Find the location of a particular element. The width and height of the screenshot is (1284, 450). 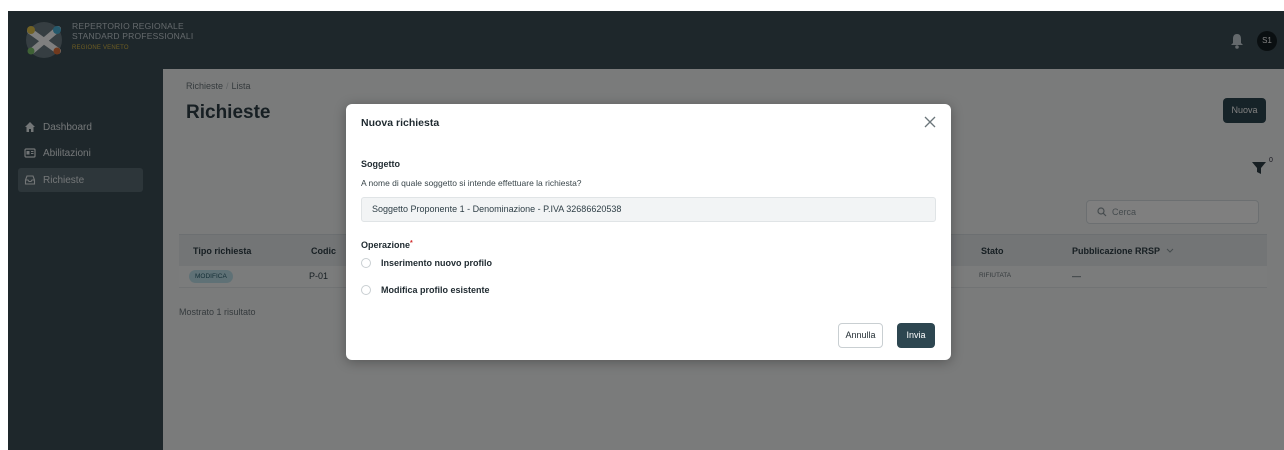

radio-label: Modifica profilo esistente is located at coordinates (435, 290).